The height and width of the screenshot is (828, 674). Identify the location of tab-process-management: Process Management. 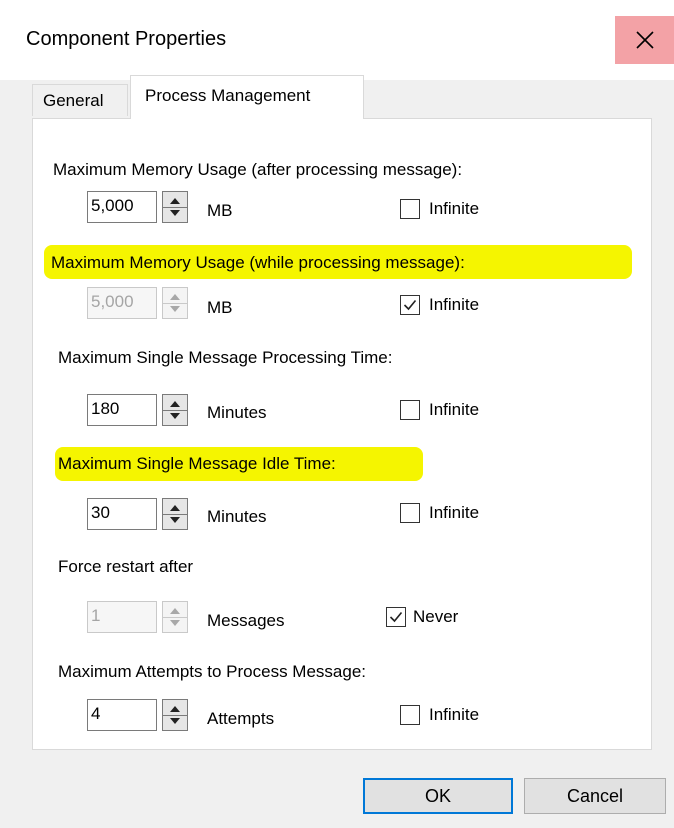
(247, 97).